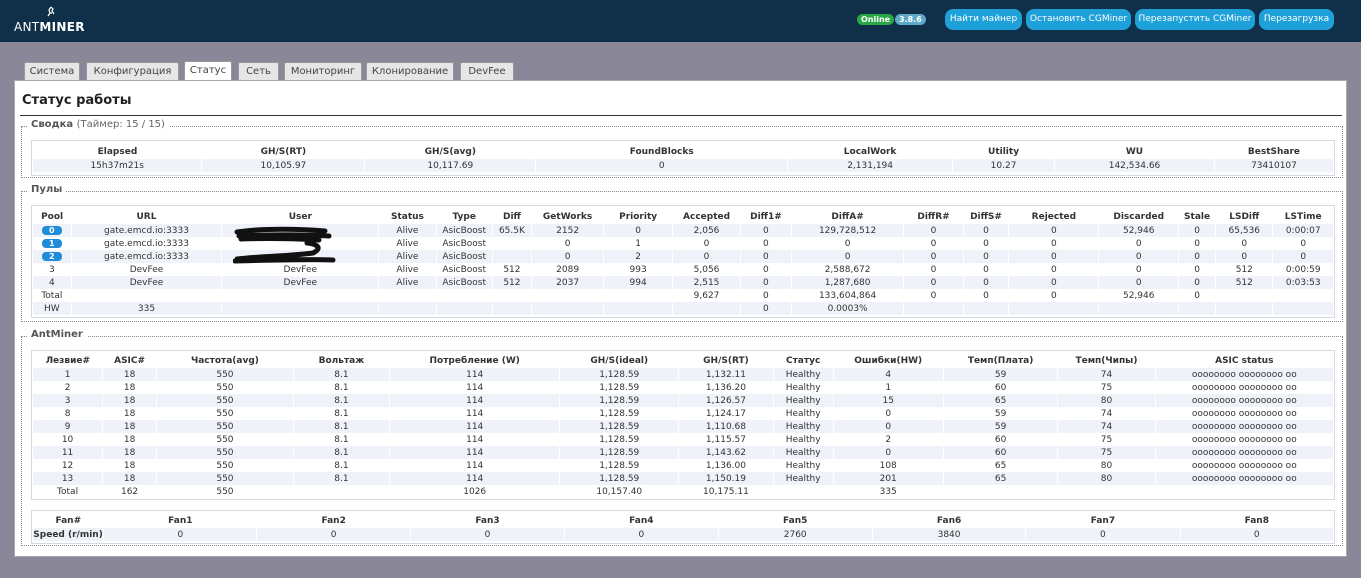 The width and height of the screenshot is (1361, 578). I want to click on chains-header-cell: ASIC#, so click(130, 361).